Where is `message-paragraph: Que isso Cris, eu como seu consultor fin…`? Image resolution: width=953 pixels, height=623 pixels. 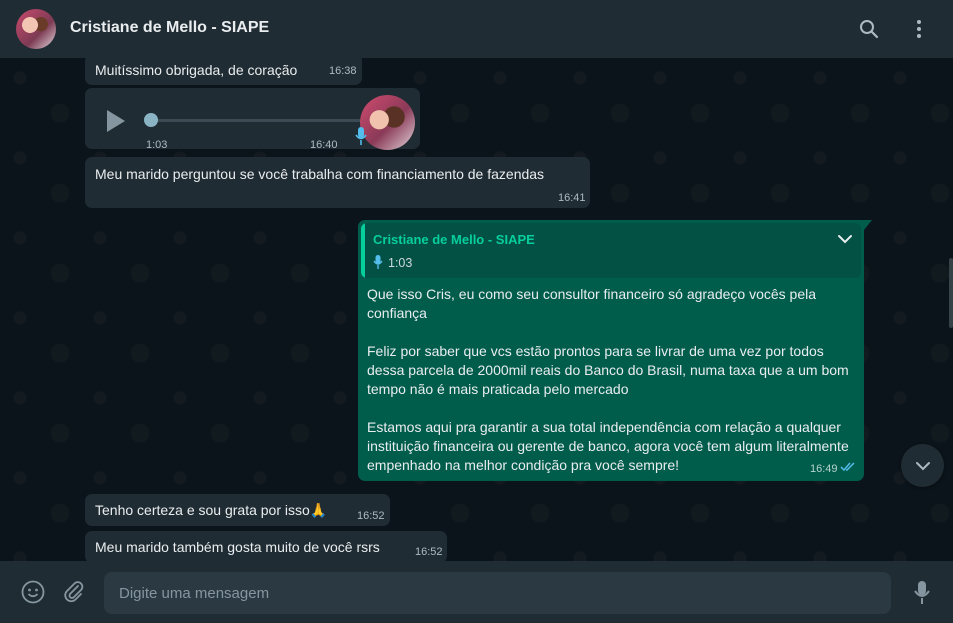
message-paragraph: Que isso Cris, eu como seu consultor fin… is located at coordinates (592, 303).